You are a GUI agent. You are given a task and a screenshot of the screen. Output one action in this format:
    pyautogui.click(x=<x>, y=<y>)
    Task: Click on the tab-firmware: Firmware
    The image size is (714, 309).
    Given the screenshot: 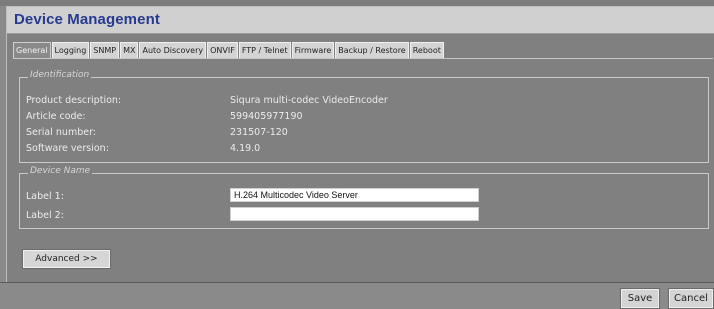 What is the action you would take?
    pyautogui.click(x=313, y=50)
    